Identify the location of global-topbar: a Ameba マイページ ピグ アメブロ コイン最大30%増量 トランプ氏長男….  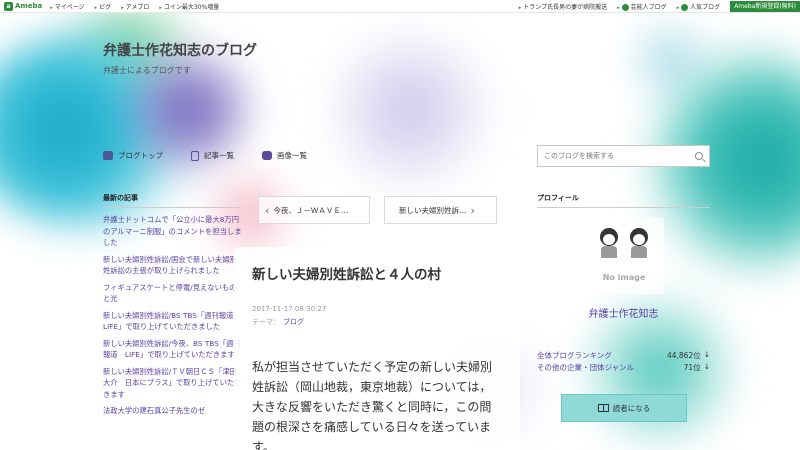
(400, 6).